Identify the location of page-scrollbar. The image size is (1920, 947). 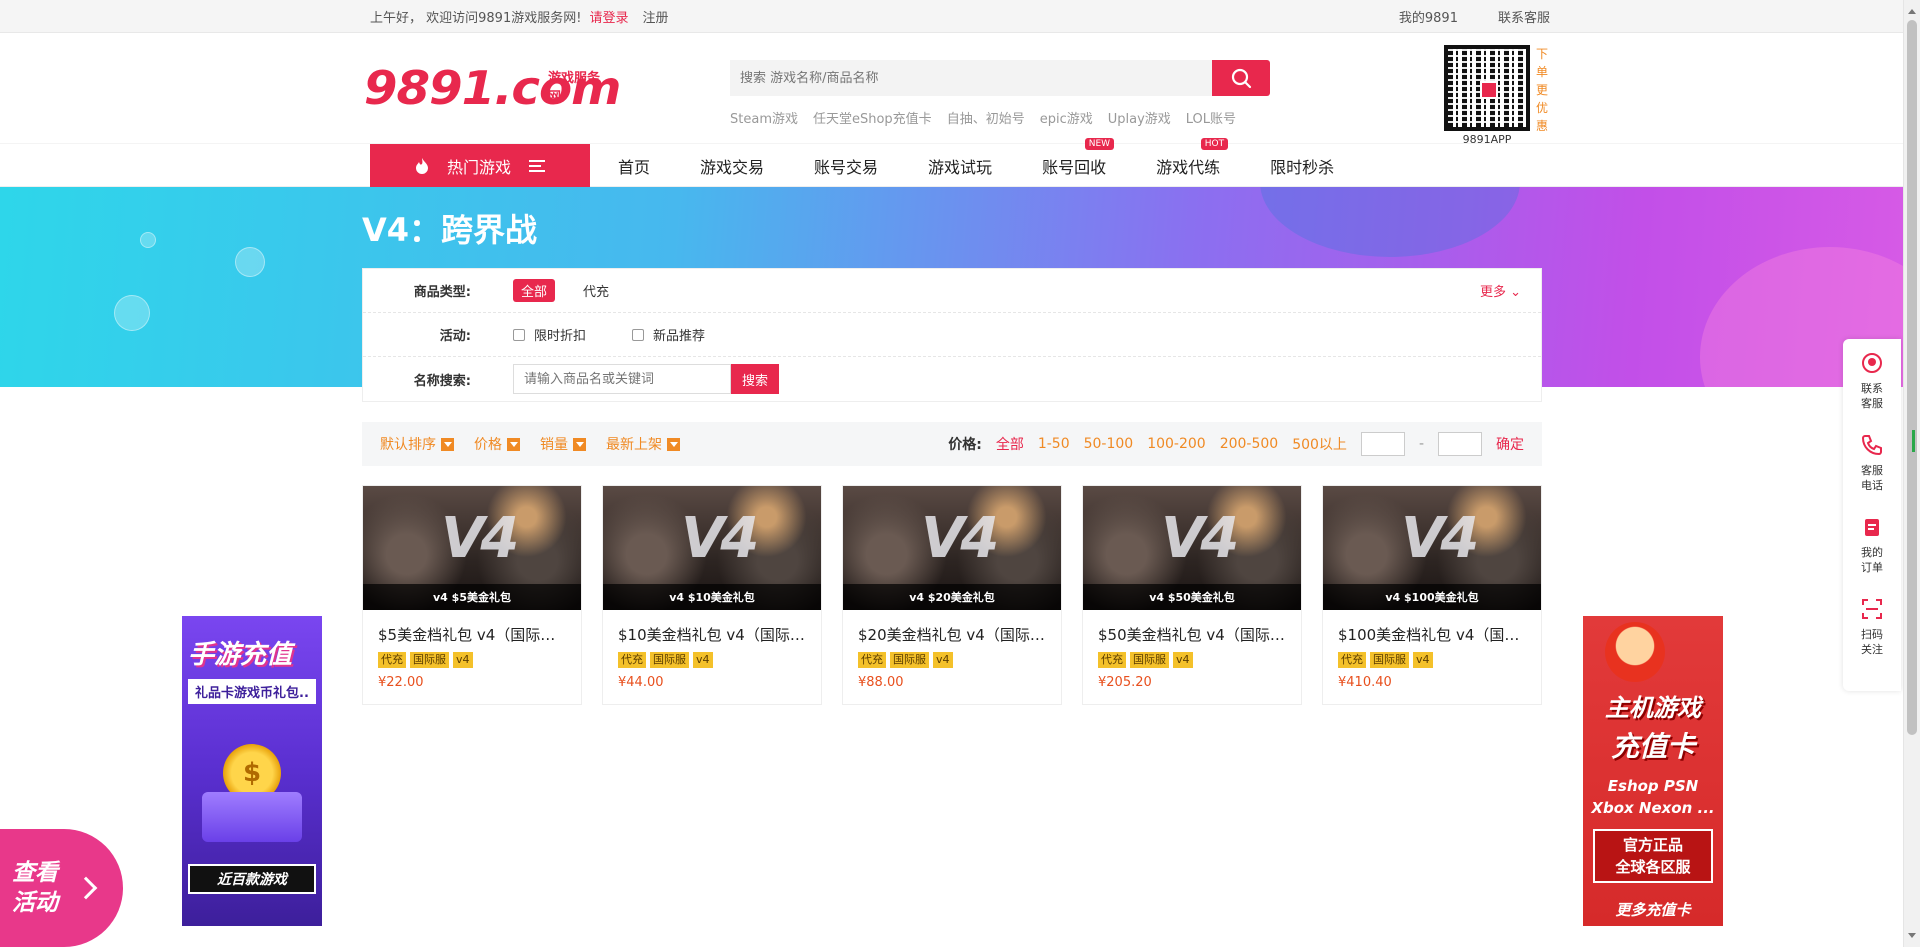
(1911, 473).